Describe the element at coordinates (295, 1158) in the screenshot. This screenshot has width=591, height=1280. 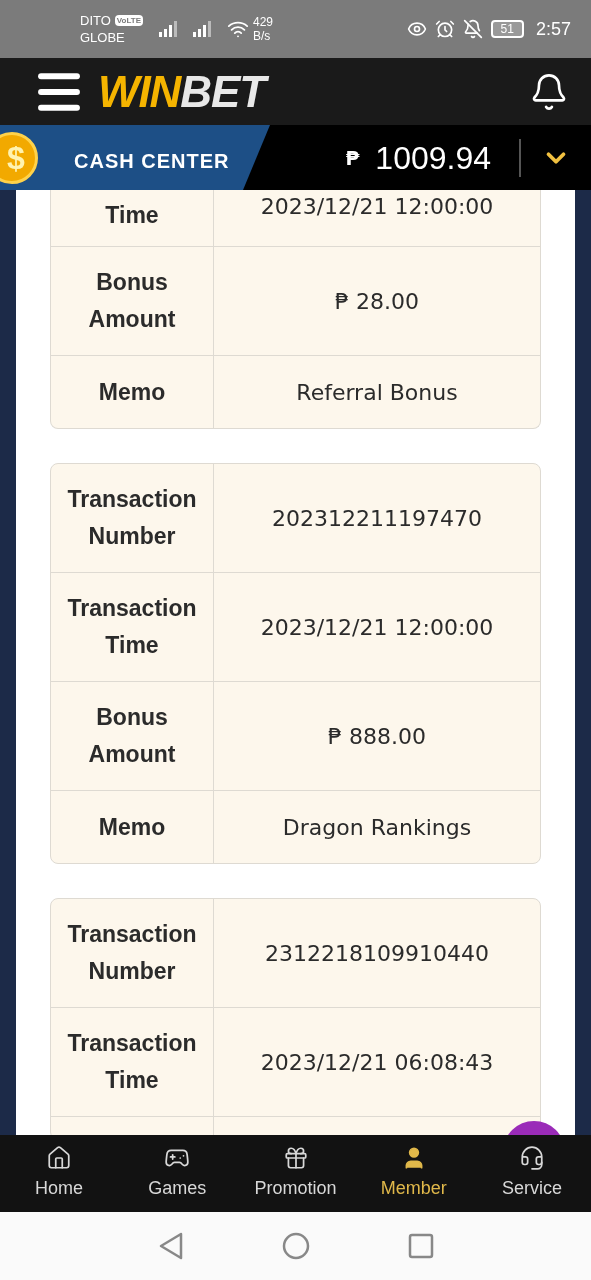
I see `gift-icon` at that location.